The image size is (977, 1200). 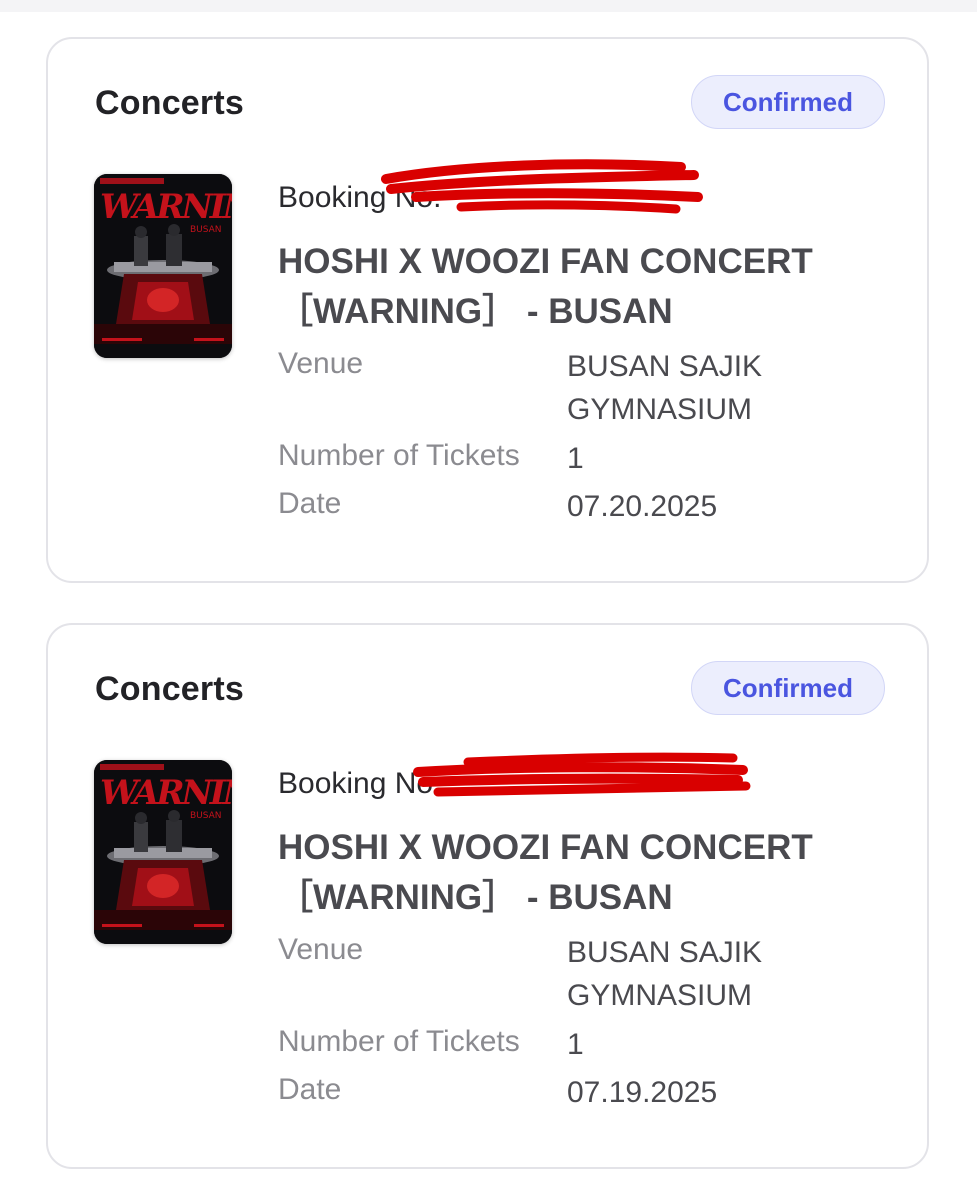 I want to click on date-value: 07.19.2025, so click(x=642, y=1092).